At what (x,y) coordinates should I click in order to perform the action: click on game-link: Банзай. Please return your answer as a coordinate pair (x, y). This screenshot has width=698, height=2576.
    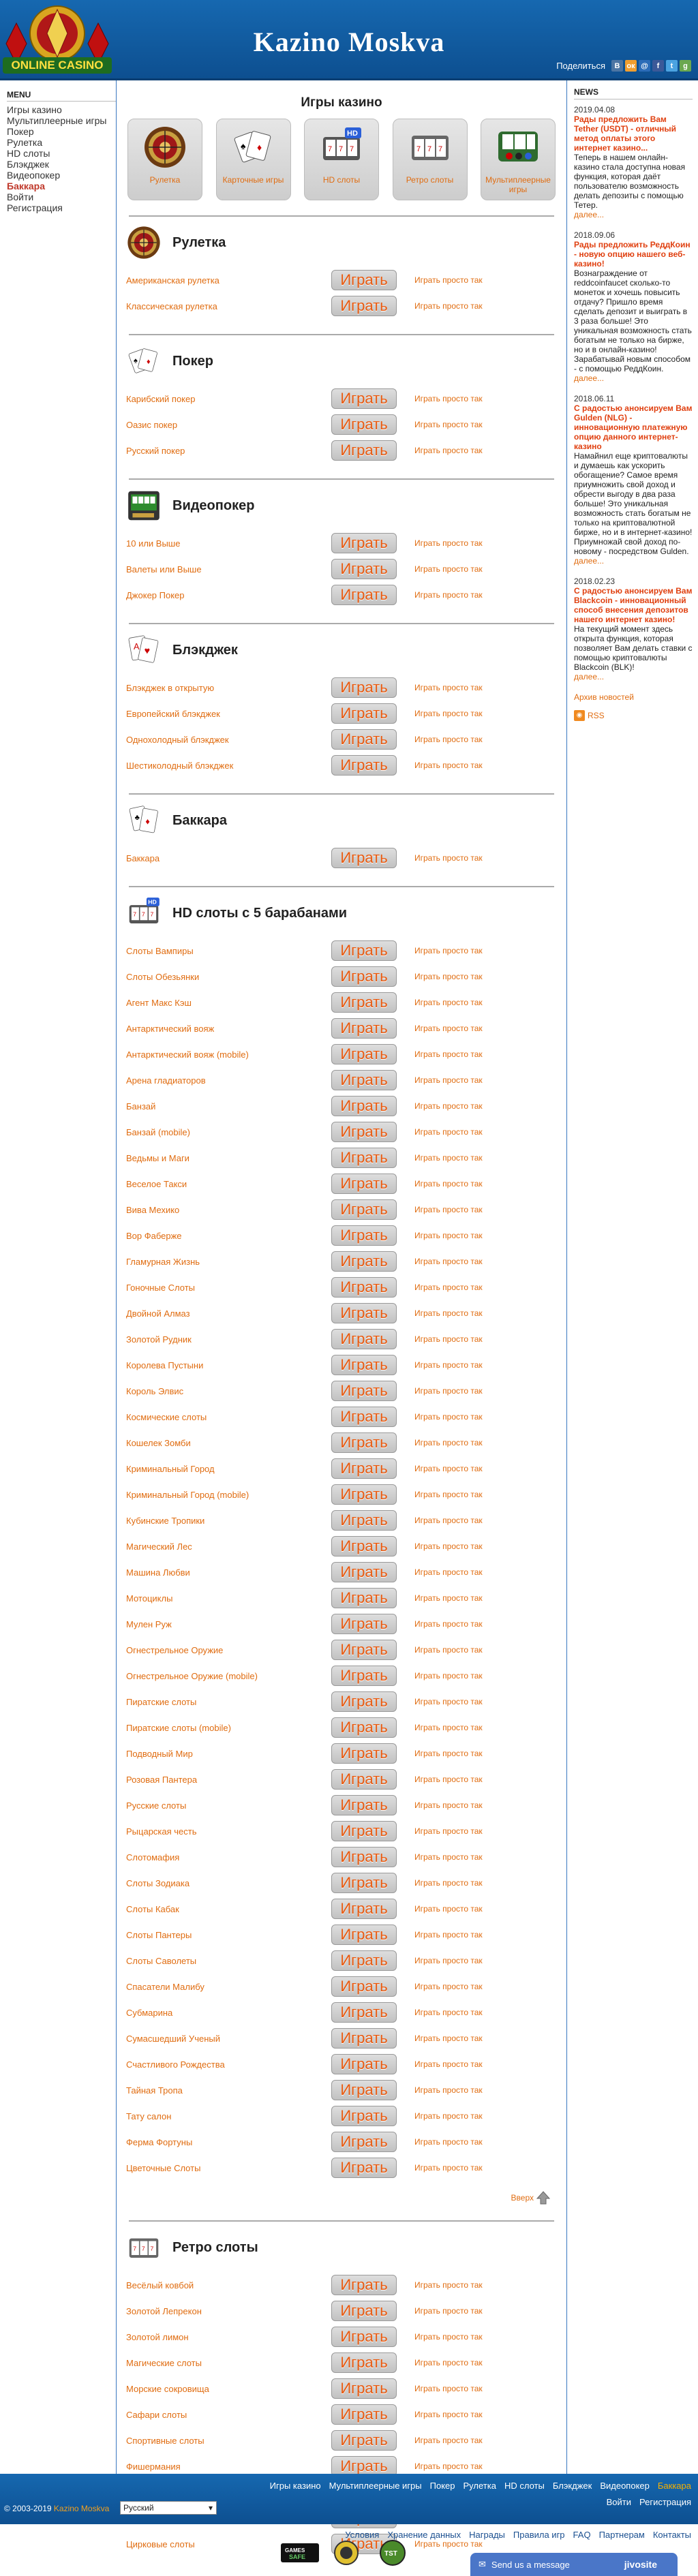
    Looking at the image, I should click on (228, 1106).